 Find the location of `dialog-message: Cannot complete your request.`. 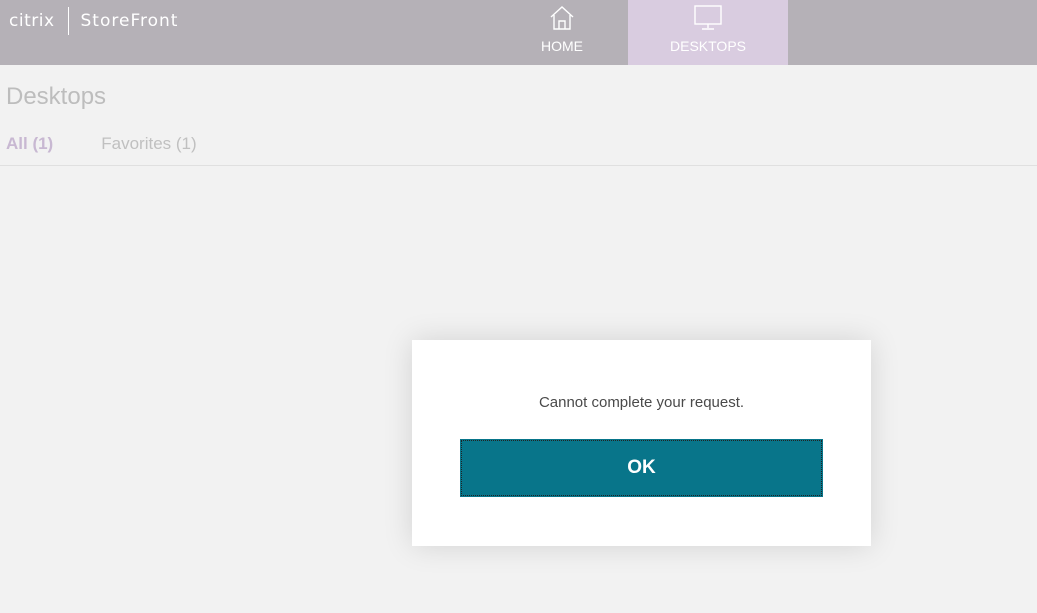

dialog-message: Cannot complete your request. is located at coordinates (641, 402).